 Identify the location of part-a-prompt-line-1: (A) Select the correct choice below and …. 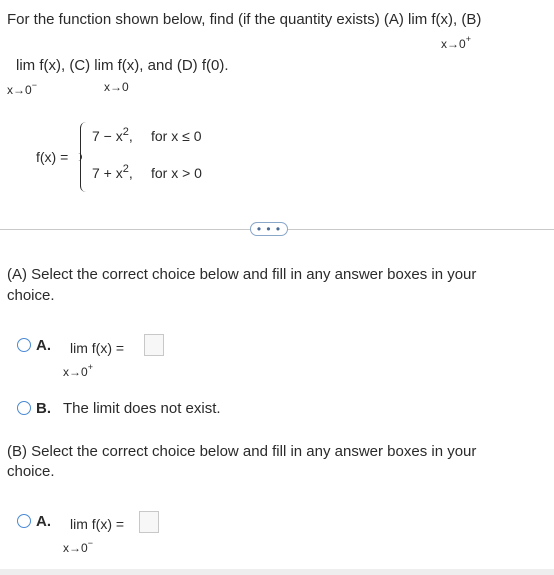
(242, 274).